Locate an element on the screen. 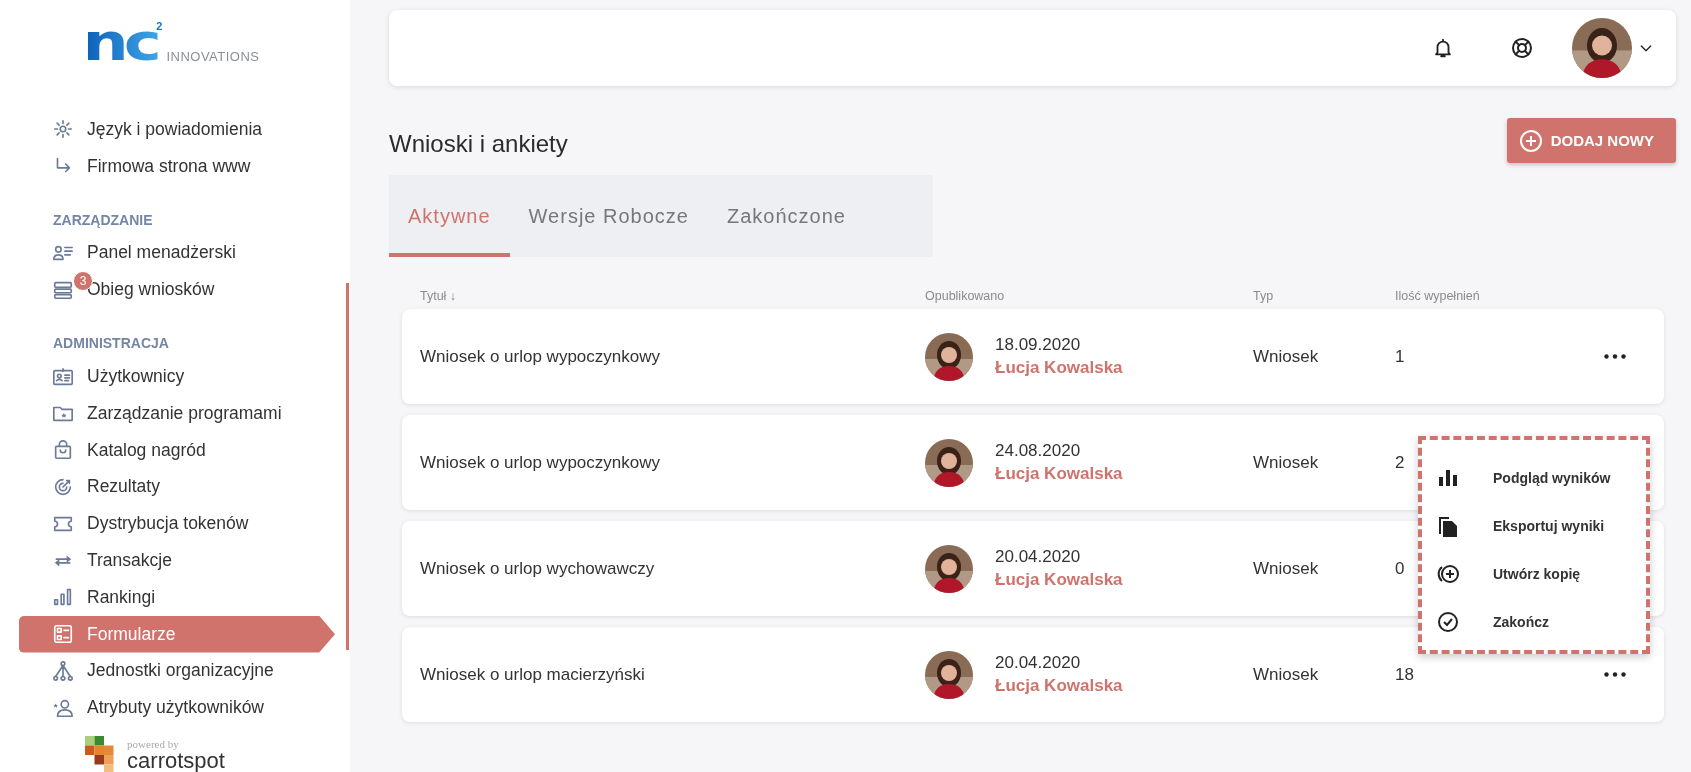 Image resolution: width=1691 pixels, height=772 pixels. logo-text: INNOVATIONS is located at coordinates (213, 56).